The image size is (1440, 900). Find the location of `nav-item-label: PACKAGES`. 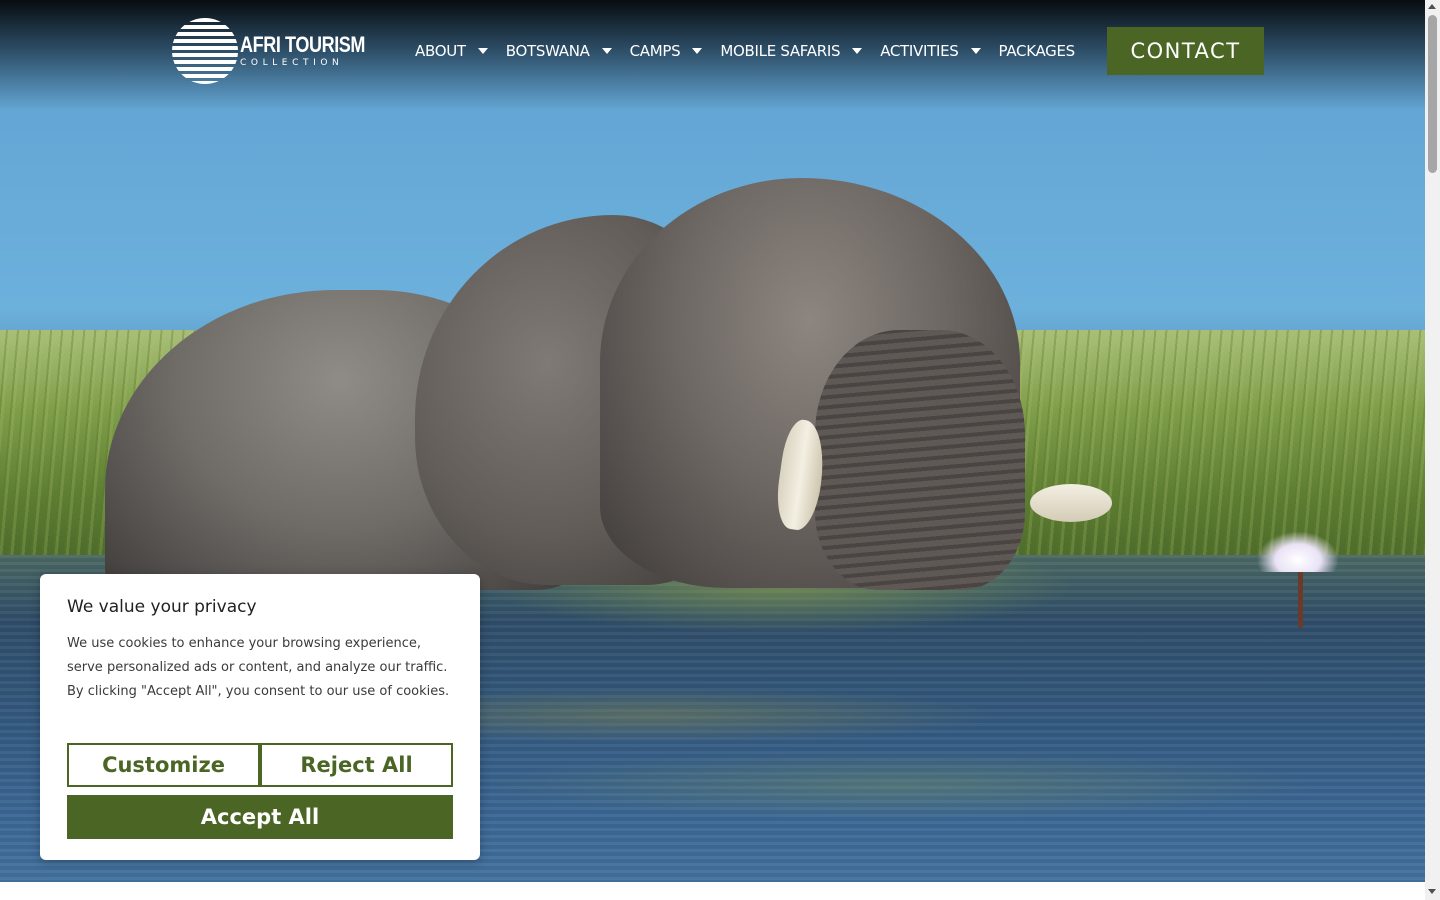

nav-item-label: PACKAGES is located at coordinates (1037, 51).